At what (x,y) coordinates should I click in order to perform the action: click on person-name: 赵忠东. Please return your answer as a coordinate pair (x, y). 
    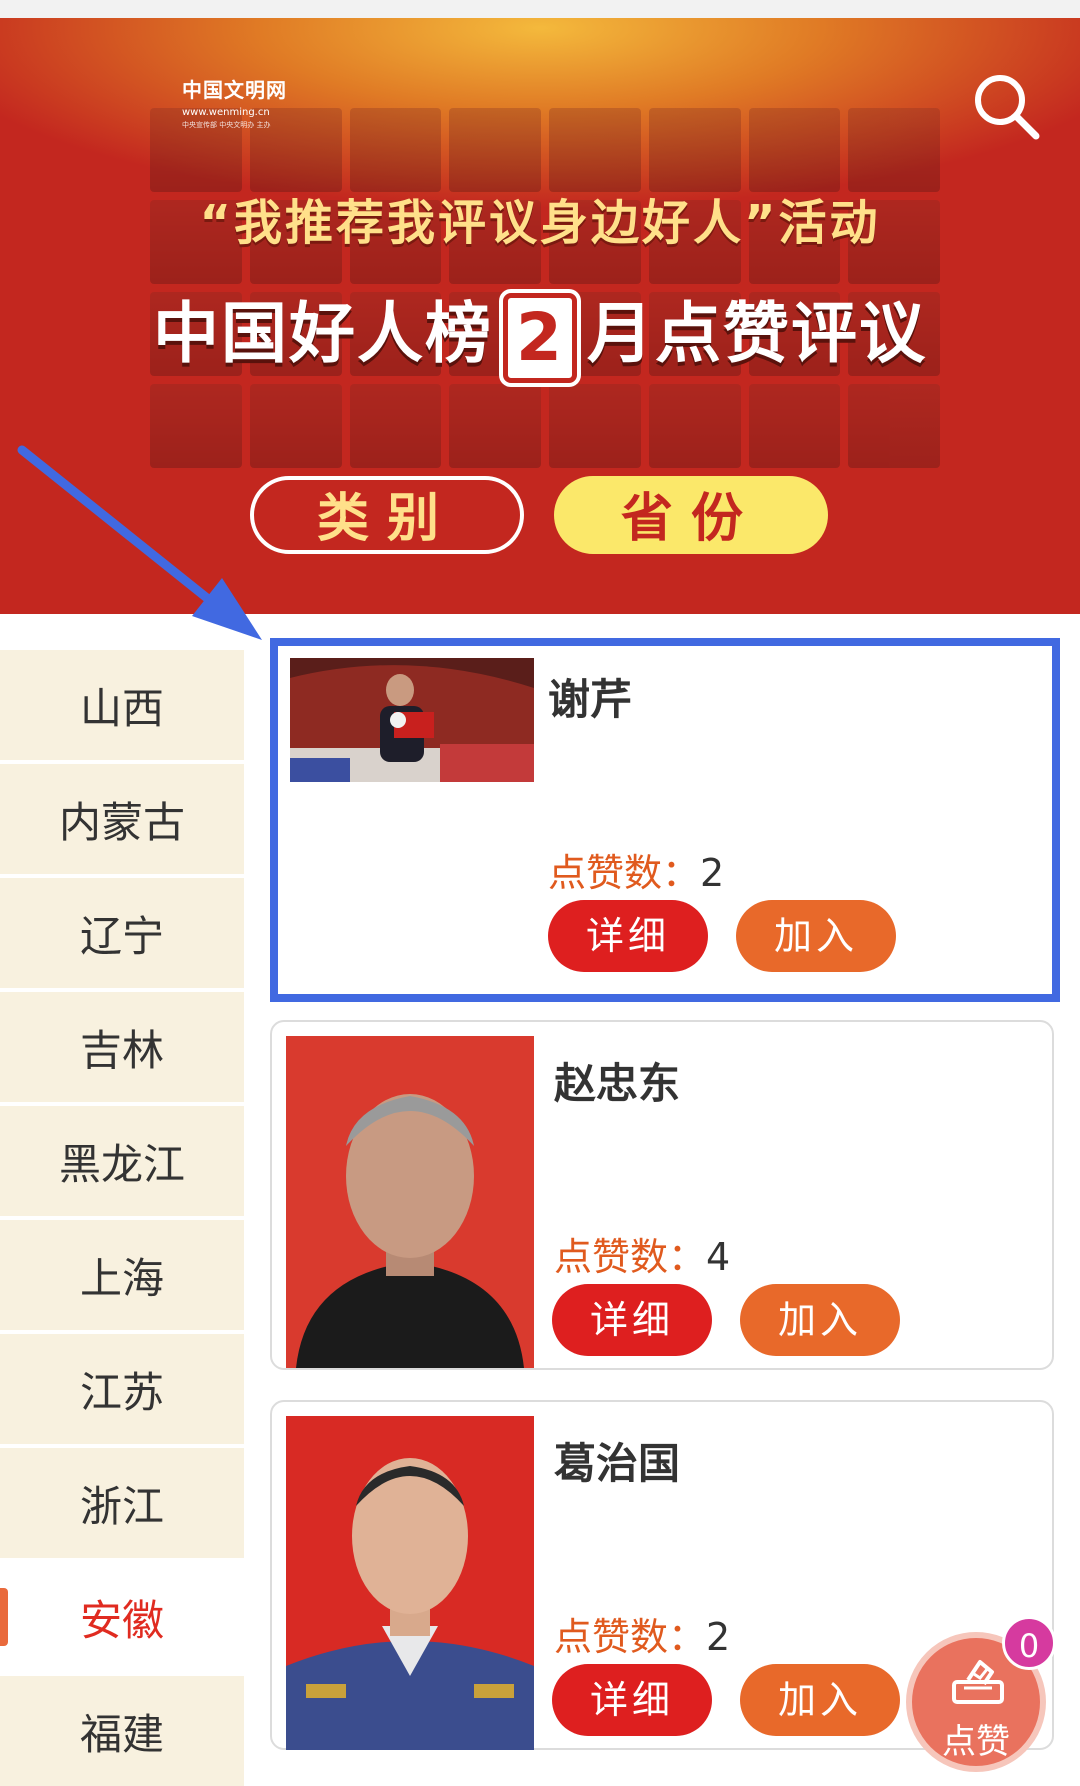
    Looking at the image, I should click on (617, 1083).